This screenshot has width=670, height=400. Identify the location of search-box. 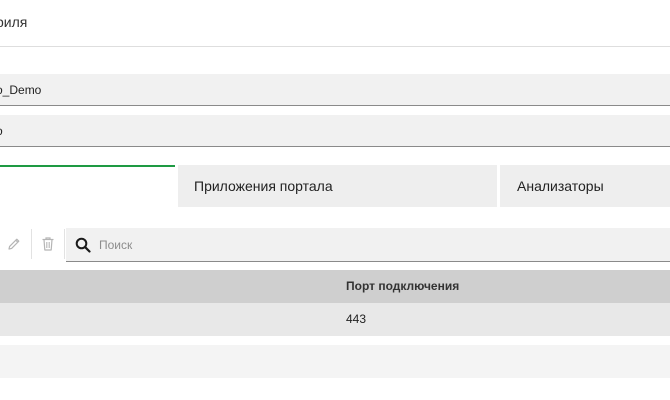
(368, 245).